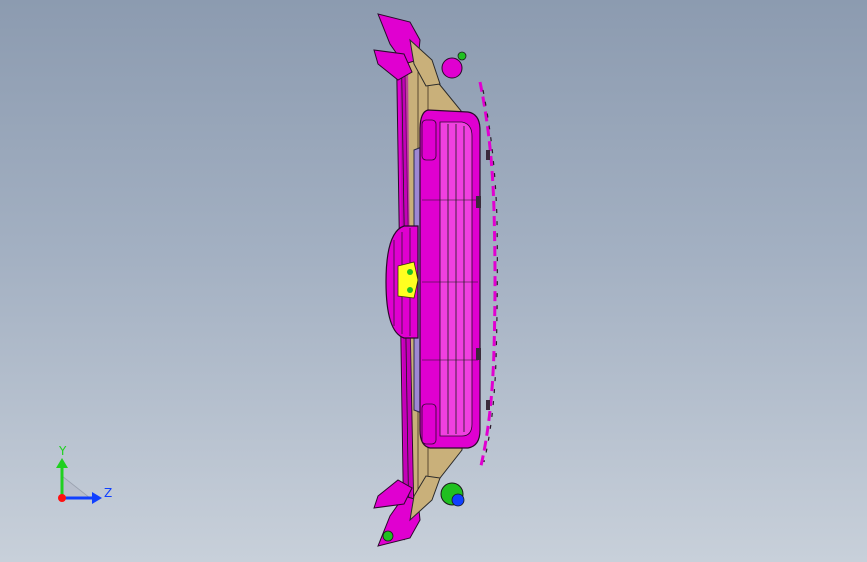 The height and width of the screenshot is (562, 867). I want to click on bumper-body, so click(450, 279).